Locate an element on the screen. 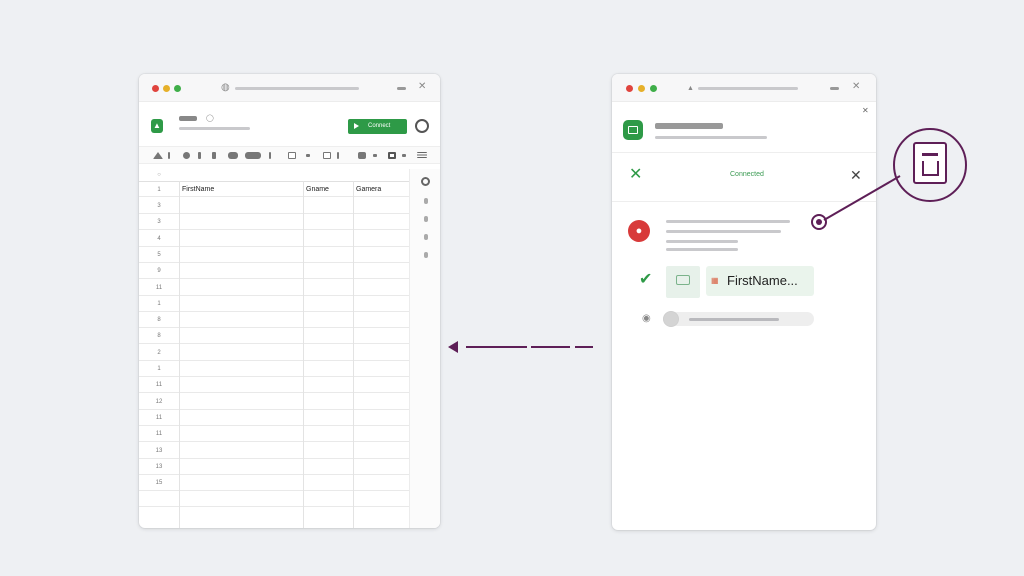  format-toolbar is located at coordinates (289, 155).